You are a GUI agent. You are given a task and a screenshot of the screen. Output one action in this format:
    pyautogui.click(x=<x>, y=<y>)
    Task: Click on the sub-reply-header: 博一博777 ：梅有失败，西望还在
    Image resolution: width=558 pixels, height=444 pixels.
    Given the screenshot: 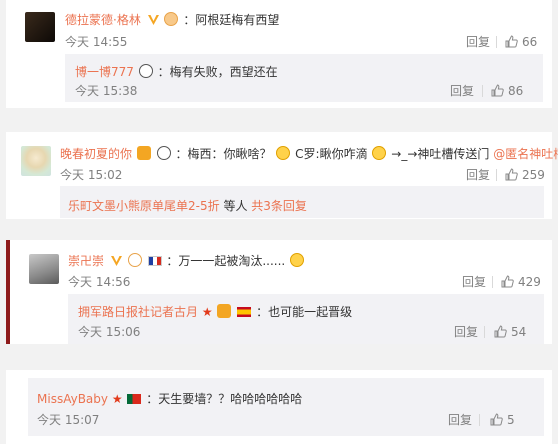 What is the action you would take?
    pyautogui.click(x=176, y=72)
    